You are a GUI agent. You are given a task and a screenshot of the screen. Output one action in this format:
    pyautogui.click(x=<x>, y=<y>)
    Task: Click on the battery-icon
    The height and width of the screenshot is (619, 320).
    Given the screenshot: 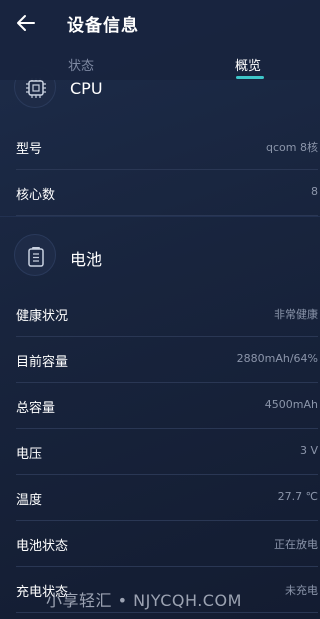 What is the action you would take?
    pyautogui.click(x=36, y=257)
    